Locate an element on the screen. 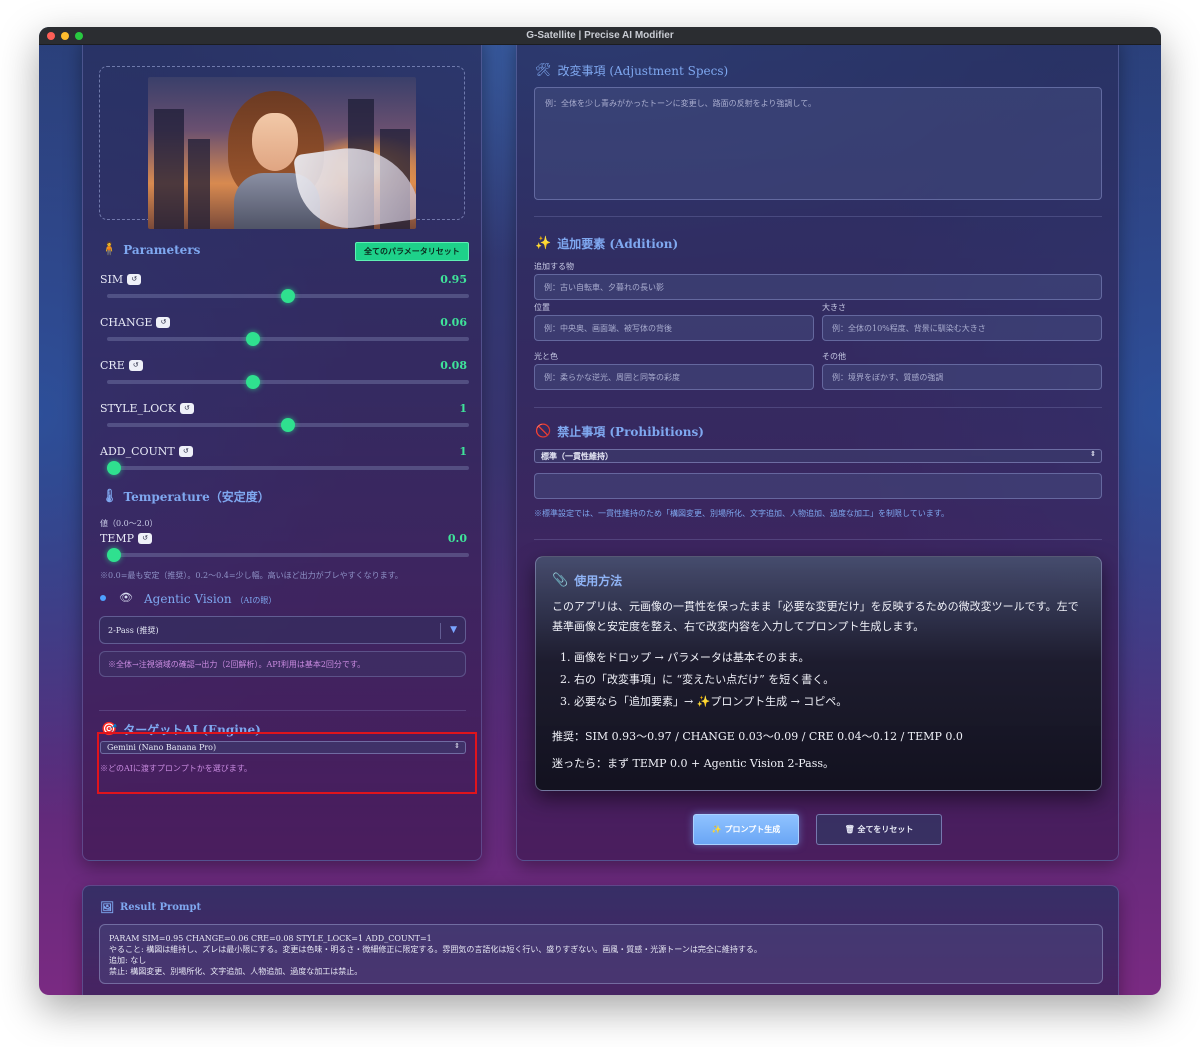  temp-slider-thumb is located at coordinates (114, 555).